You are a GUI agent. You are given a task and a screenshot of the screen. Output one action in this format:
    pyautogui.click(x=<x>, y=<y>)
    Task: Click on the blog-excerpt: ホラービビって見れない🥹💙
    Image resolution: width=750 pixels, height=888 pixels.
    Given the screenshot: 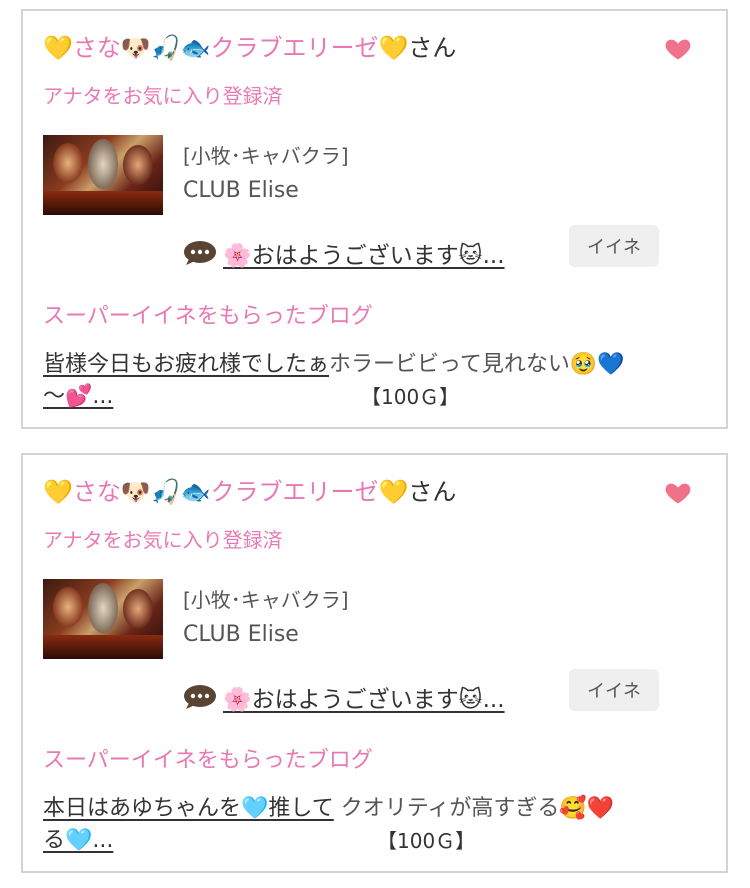 What is the action you would take?
    pyautogui.click(x=477, y=364)
    